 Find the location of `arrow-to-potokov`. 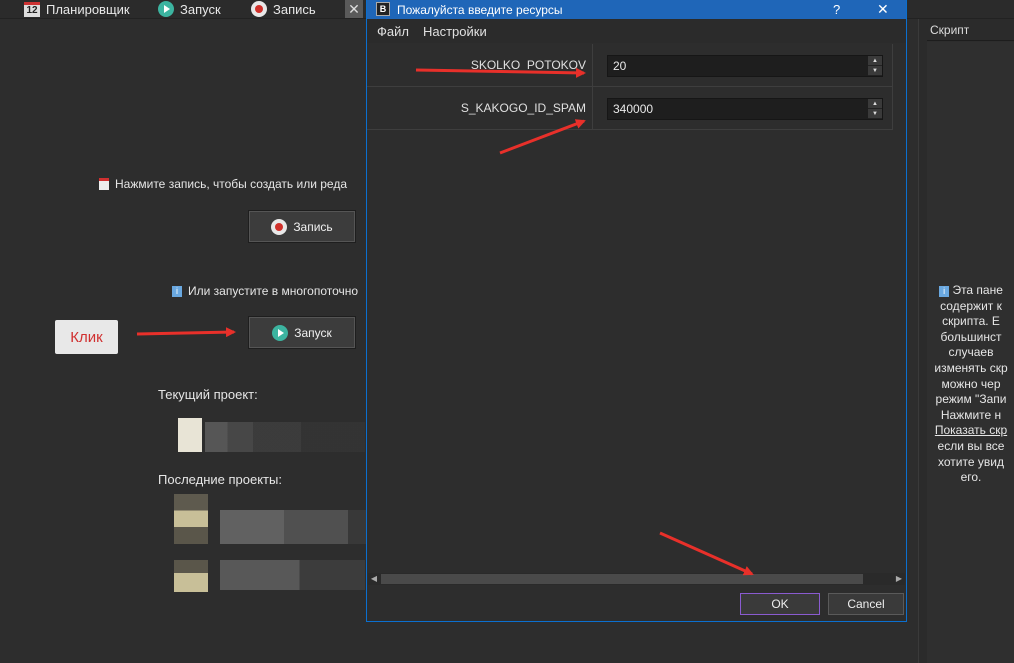

arrow-to-potokov is located at coordinates (500, 72).